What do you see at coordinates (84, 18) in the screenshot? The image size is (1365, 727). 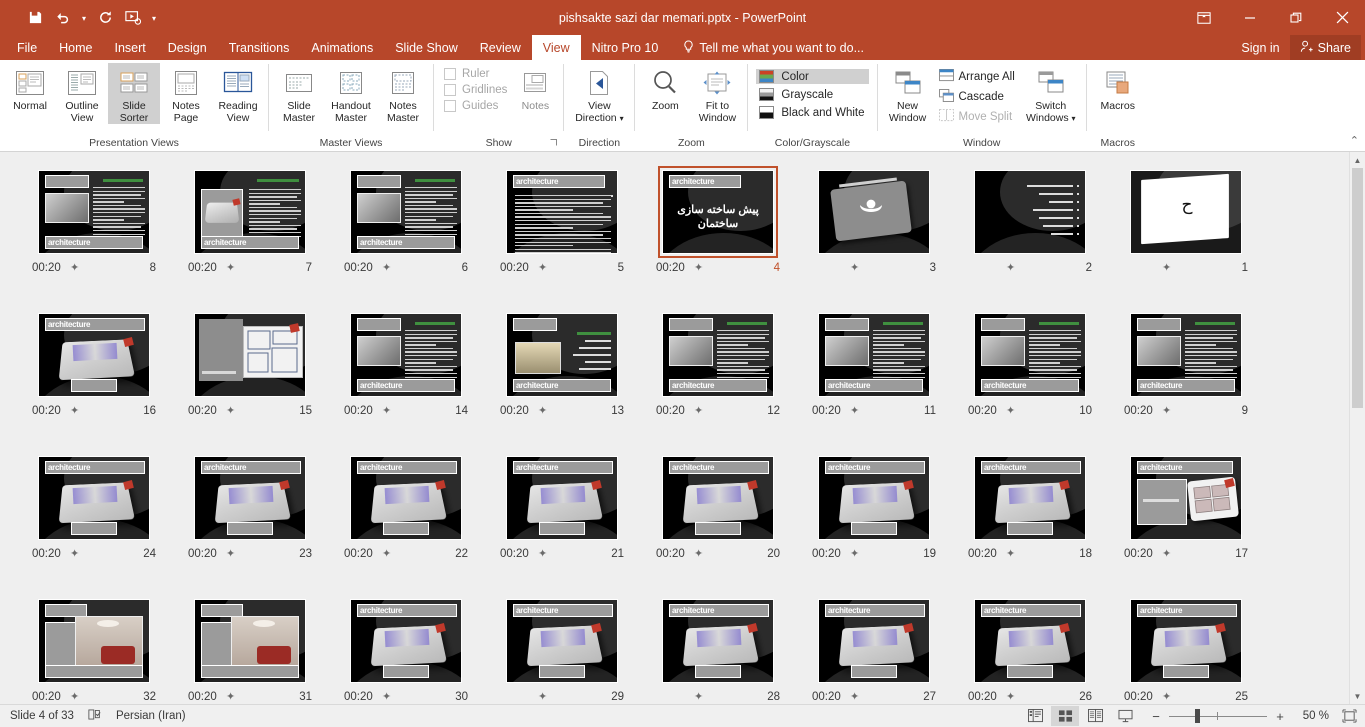 I see `undo-chevron-down-icon: ▾` at bounding box center [84, 18].